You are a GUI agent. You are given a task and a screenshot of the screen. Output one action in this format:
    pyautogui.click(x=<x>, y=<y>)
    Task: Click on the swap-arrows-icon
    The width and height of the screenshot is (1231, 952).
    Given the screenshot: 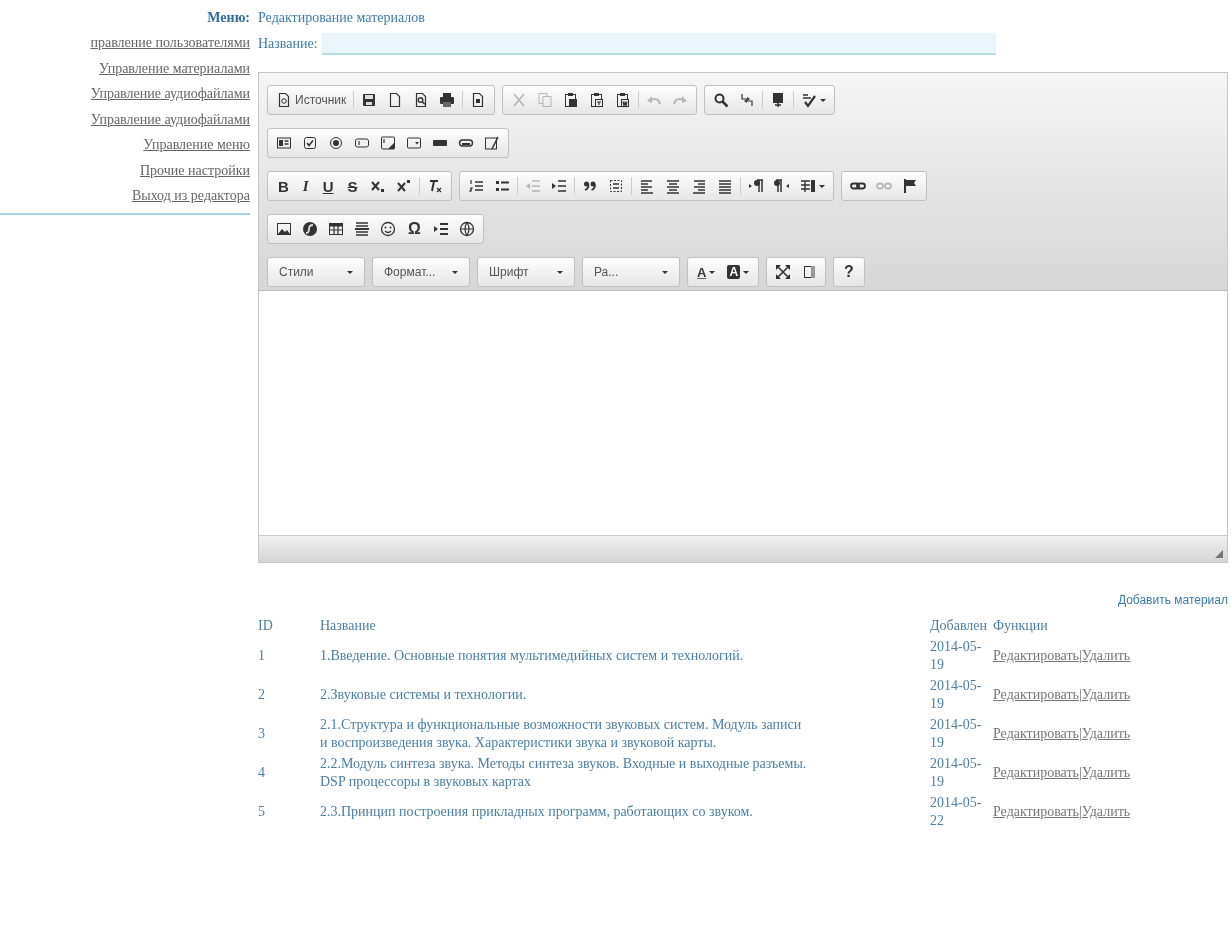 What is the action you would take?
    pyautogui.click(x=747, y=100)
    